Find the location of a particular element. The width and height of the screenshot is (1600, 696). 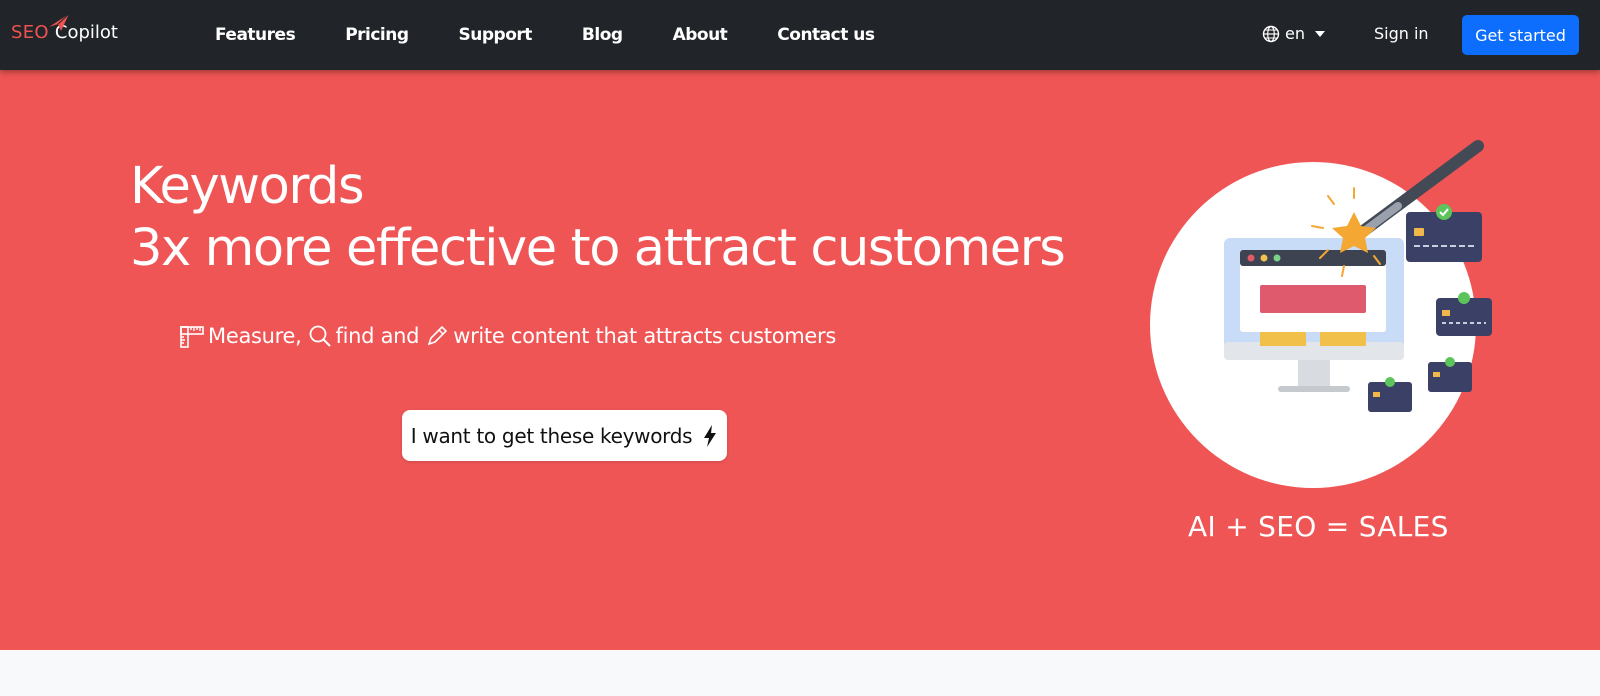

search-icon is located at coordinates (320, 336).